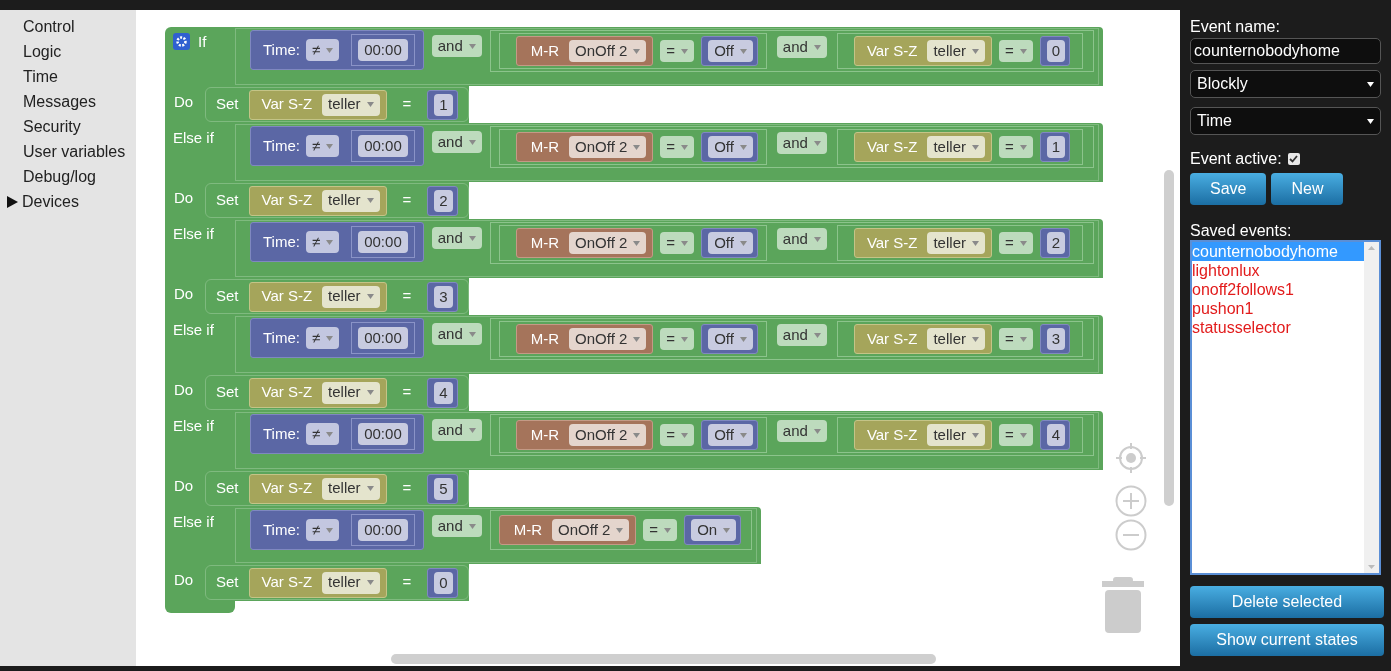 Image resolution: width=1391 pixels, height=671 pixels. I want to click on menu-item: Control, so click(49, 26).